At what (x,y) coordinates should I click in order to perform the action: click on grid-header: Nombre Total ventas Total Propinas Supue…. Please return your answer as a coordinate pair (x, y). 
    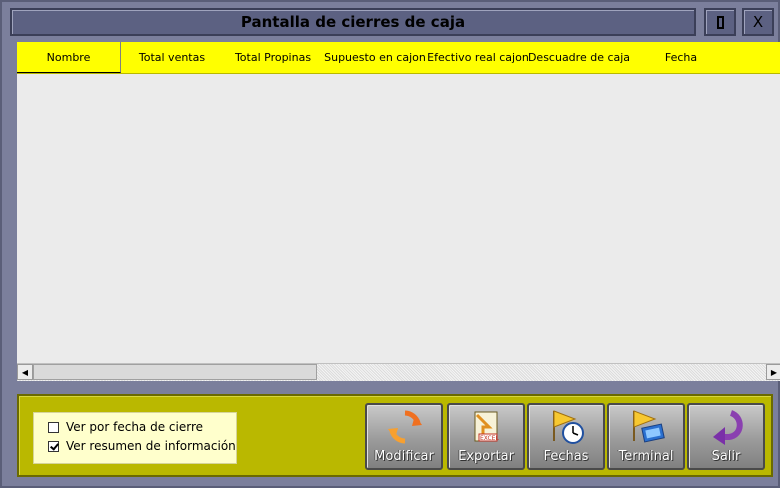
    Looking at the image, I should click on (398, 58).